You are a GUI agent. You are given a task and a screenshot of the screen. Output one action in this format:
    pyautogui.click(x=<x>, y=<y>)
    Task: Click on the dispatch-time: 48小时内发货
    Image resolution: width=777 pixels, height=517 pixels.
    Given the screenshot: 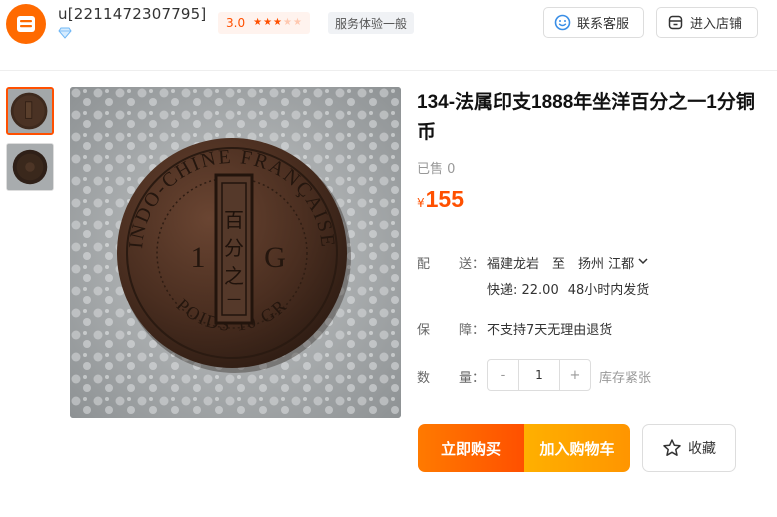 What is the action you would take?
    pyautogui.click(x=608, y=290)
    